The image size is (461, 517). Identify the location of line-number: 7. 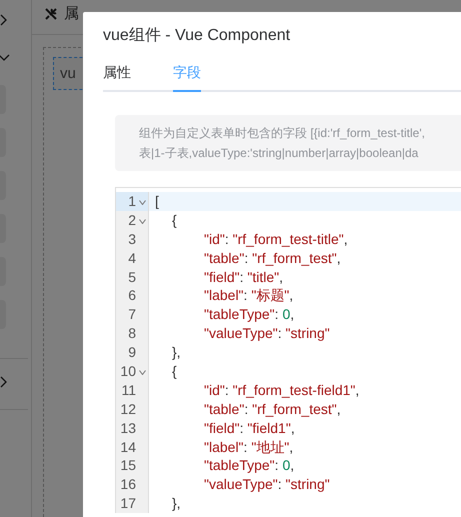
(131, 314).